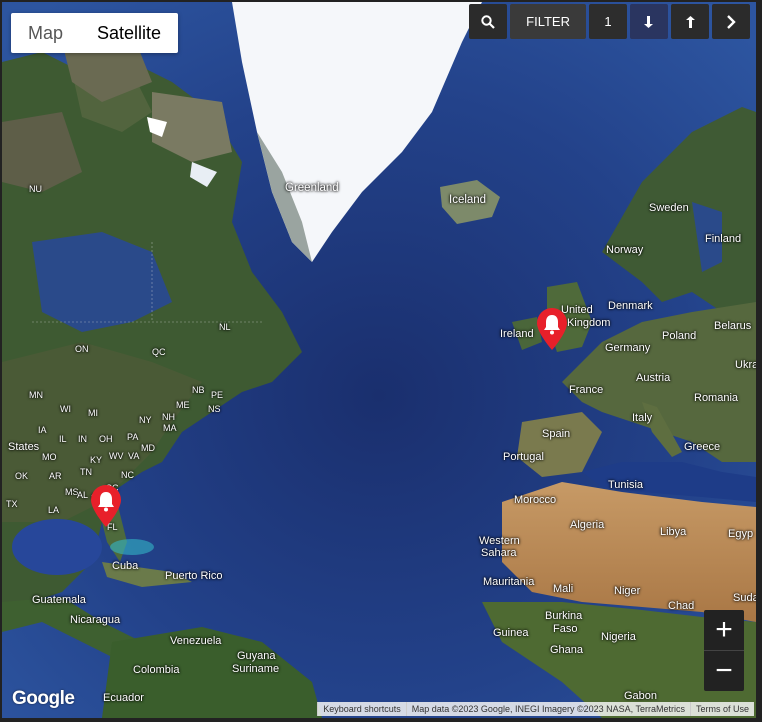 This screenshot has height=722, width=762. Describe the element at coordinates (43, 698) in the screenshot. I see `google-logo: Google` at that location.